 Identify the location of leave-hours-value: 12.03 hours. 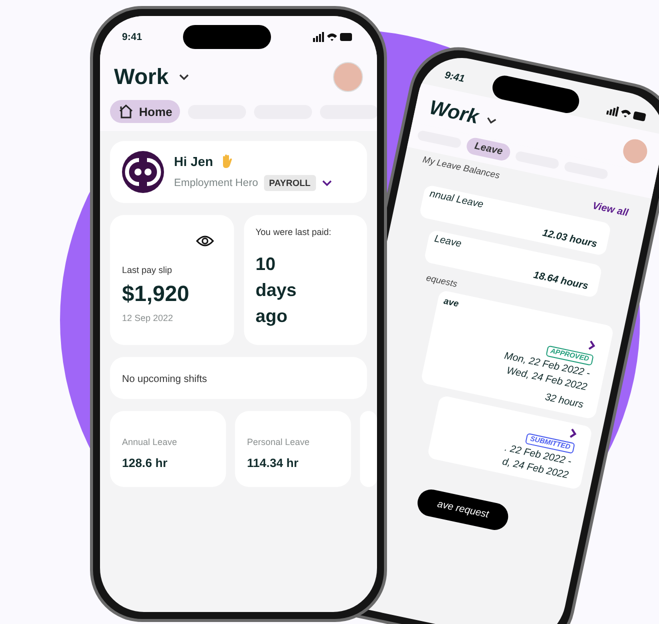
(569, 239).